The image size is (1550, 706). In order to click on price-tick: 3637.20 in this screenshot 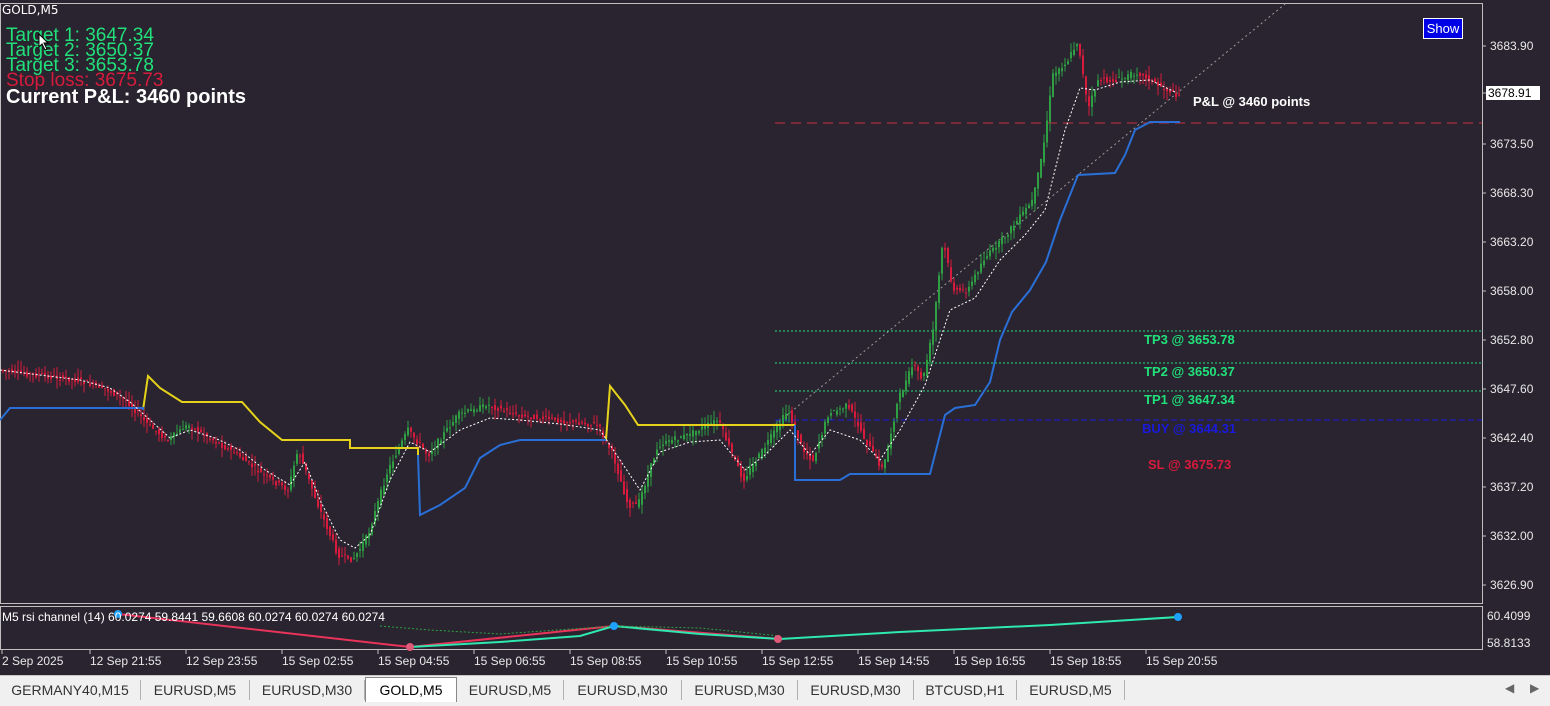, I will do `click(1512, 487)`.